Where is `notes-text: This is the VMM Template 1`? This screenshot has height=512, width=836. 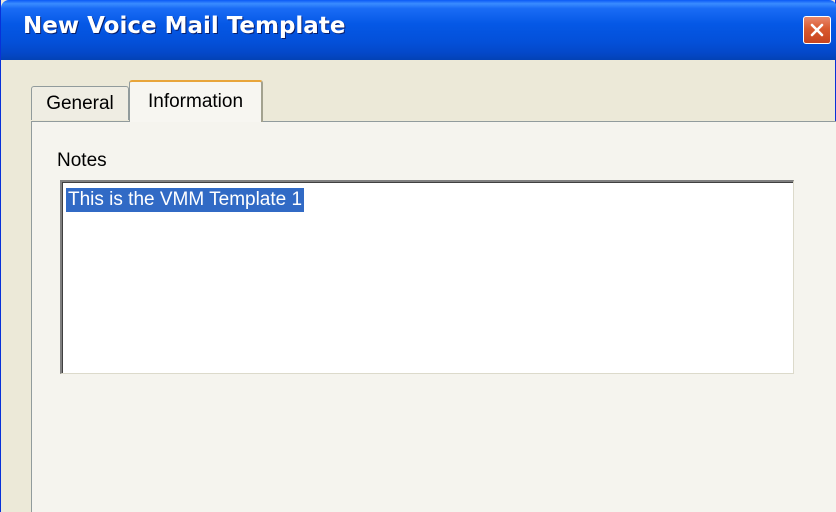
notes-text: This is the VMM Template 1 is located at coordinates (185, 200).